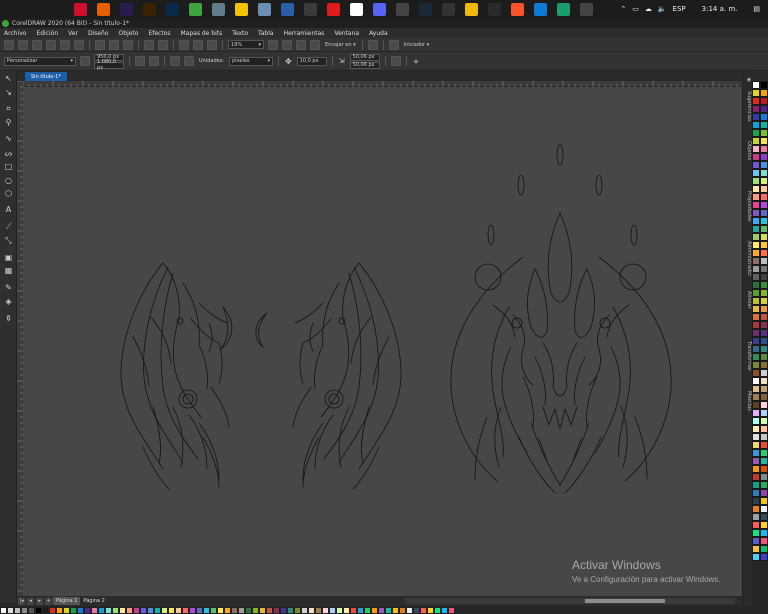  I want to click on menu-item-9: Herramientas, so click(304, 33).